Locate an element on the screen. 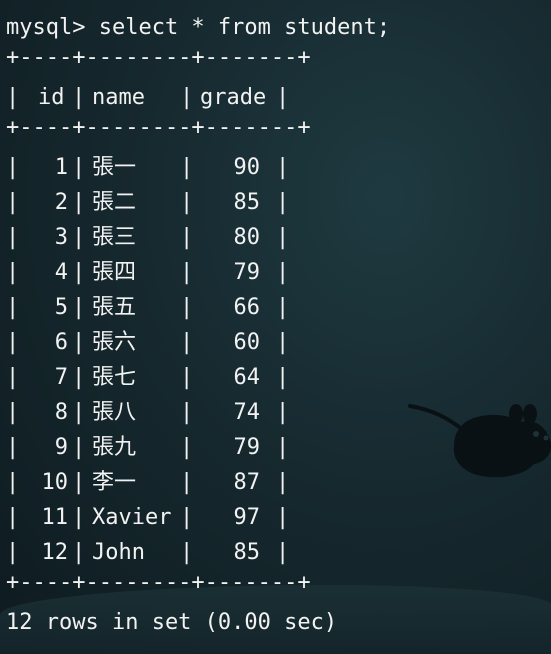 This screenshot has width=551, height=654. cell-grade: 74 is located at coordinates (247, 412).